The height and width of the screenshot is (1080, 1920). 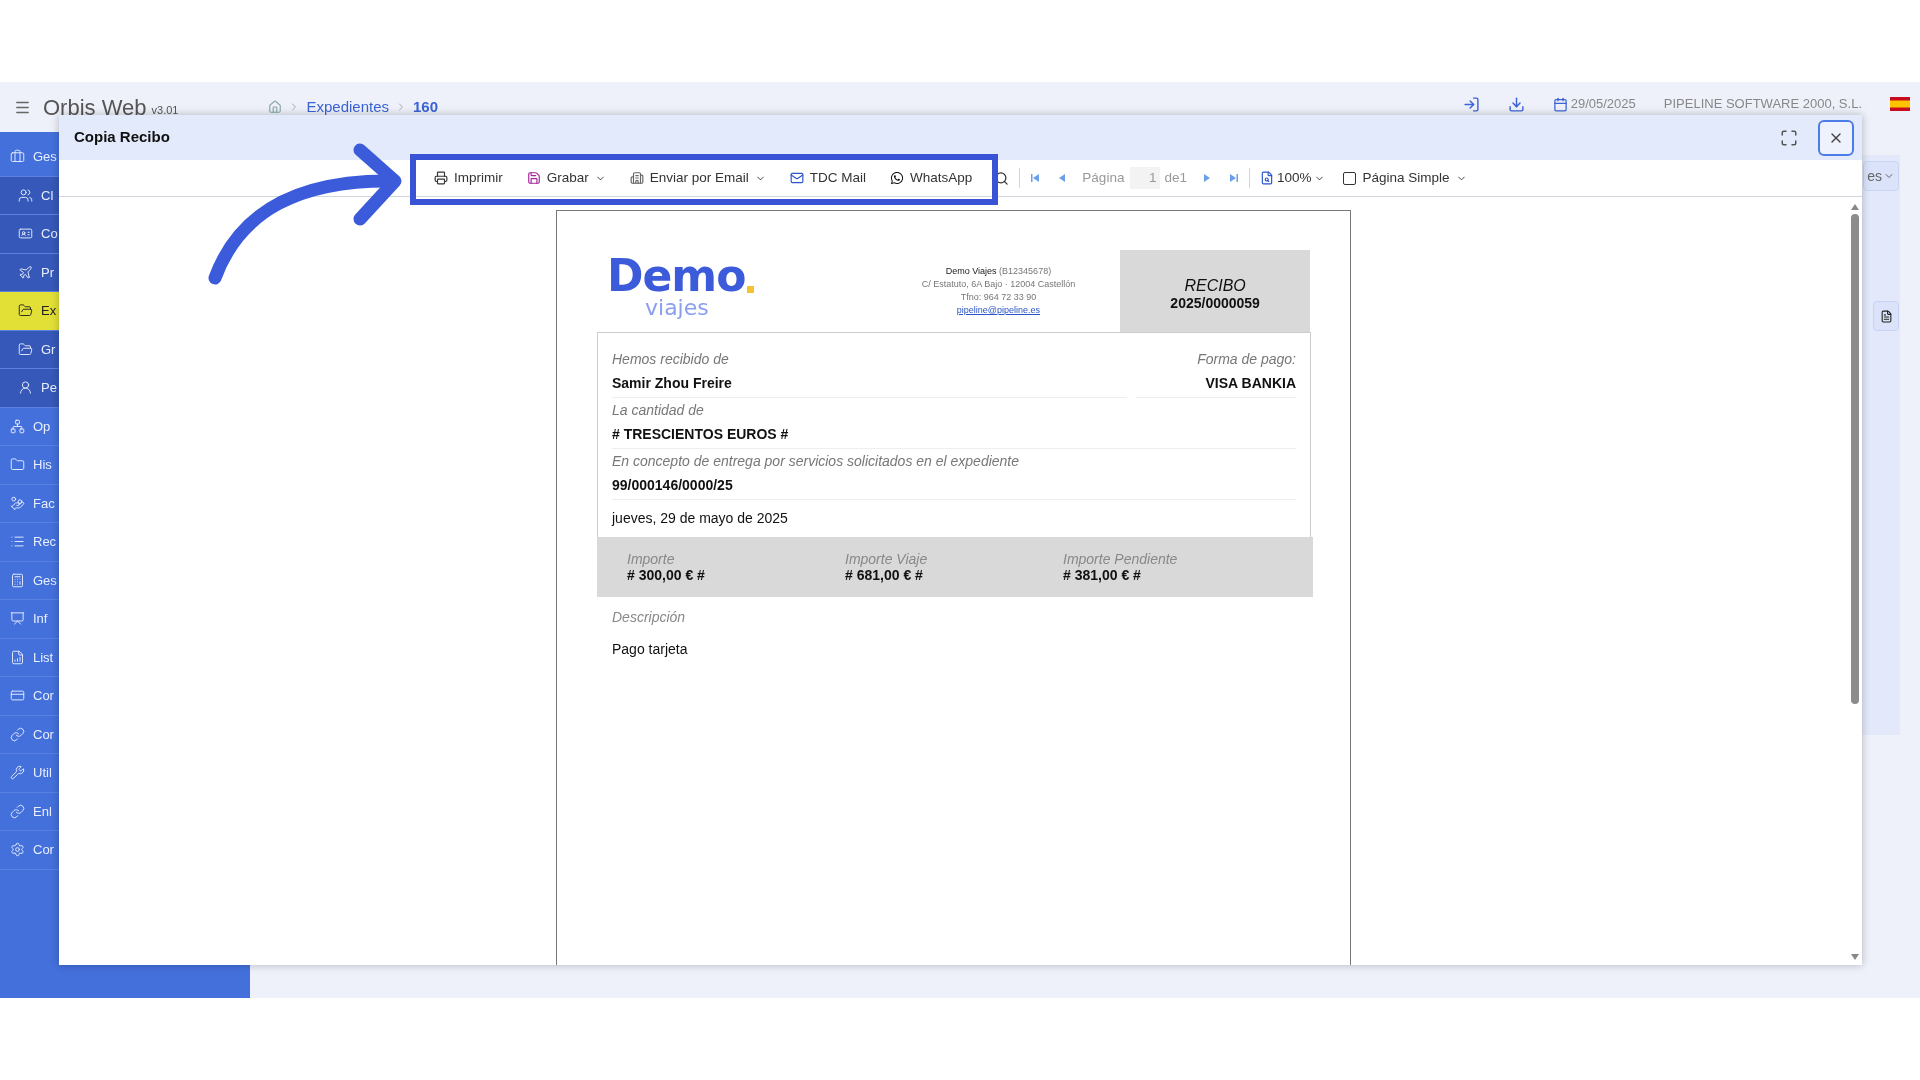 What do you see at coordinates (95, 107) in the screenshot?
I see `app-title: Orbis Web` at bounding box center [95, 107].